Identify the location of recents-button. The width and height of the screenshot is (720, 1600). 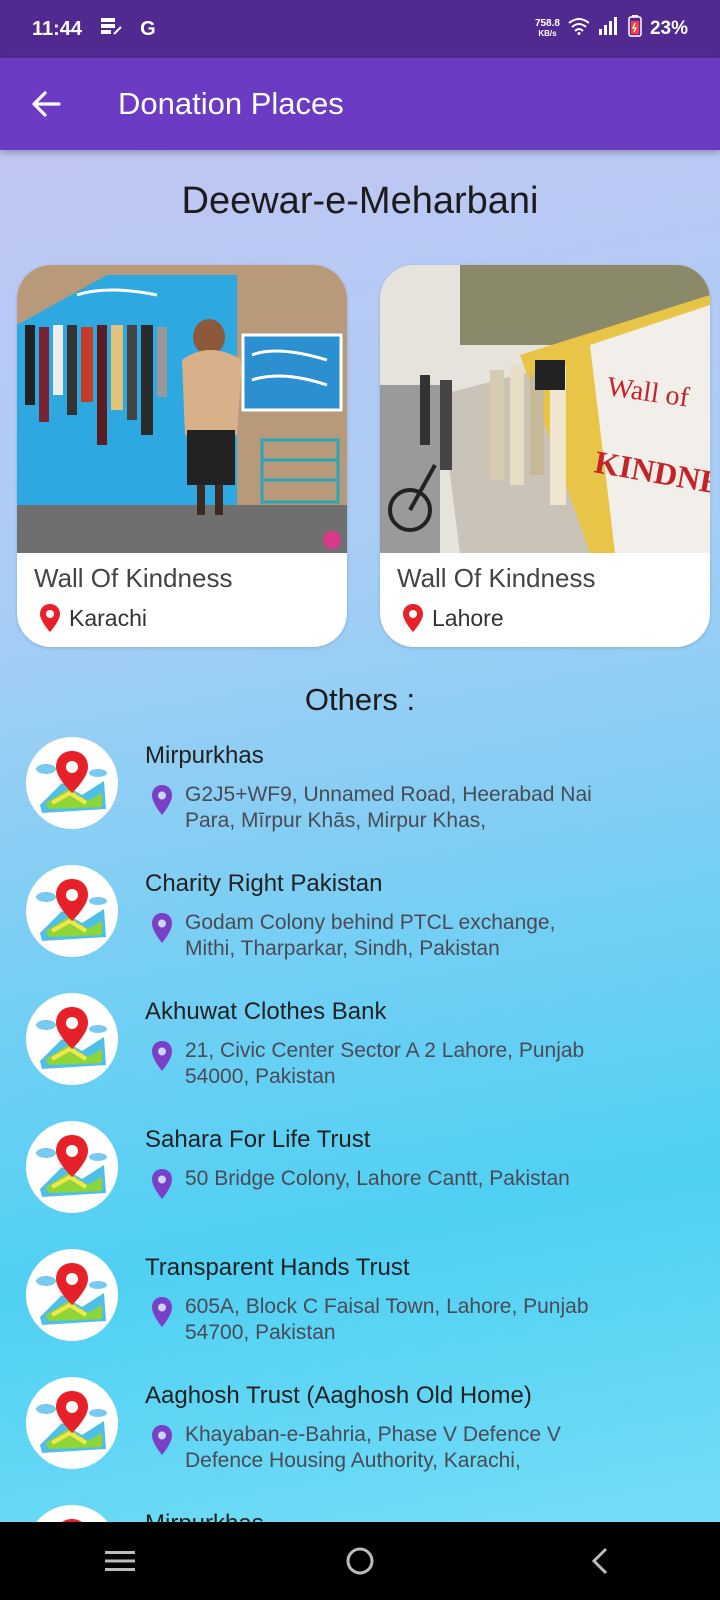
(120, 1561).